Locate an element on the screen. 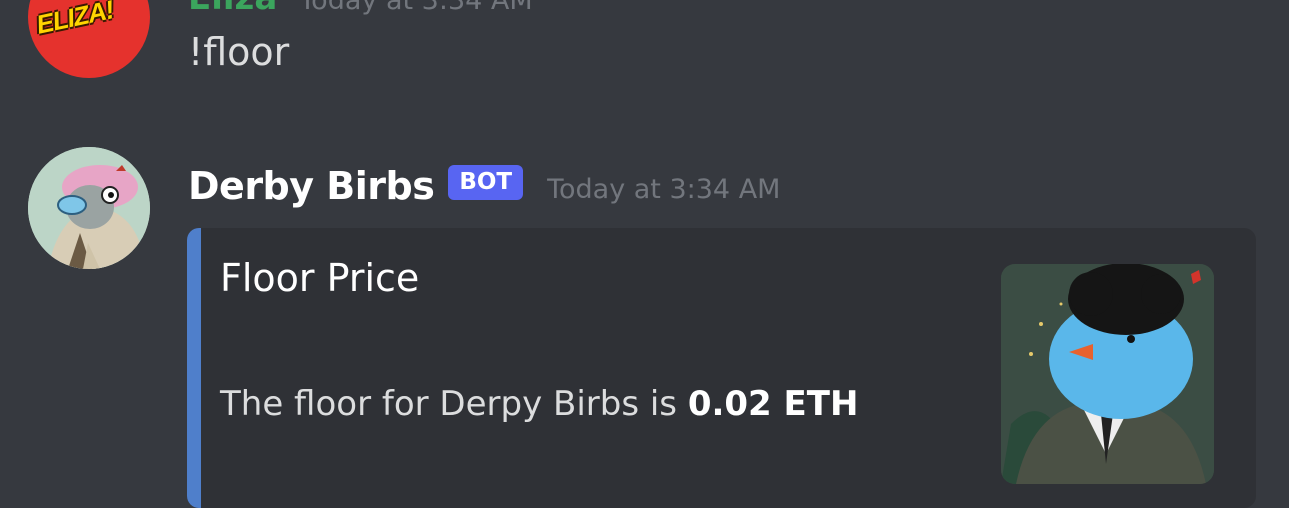 Image resolution: width=1289 pixels, height=508 pixels. embed-description-text: The floor for Derpy Birbs is is located at coordinates (454, 404).